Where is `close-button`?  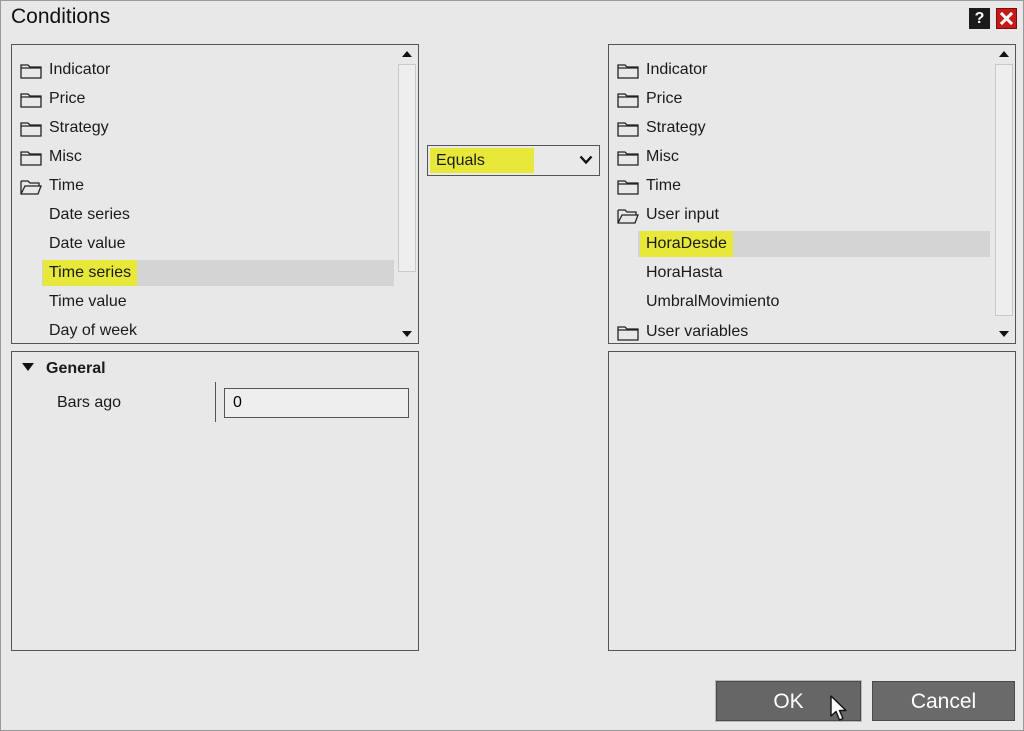 close-button is located at coordinates (1006, 18).